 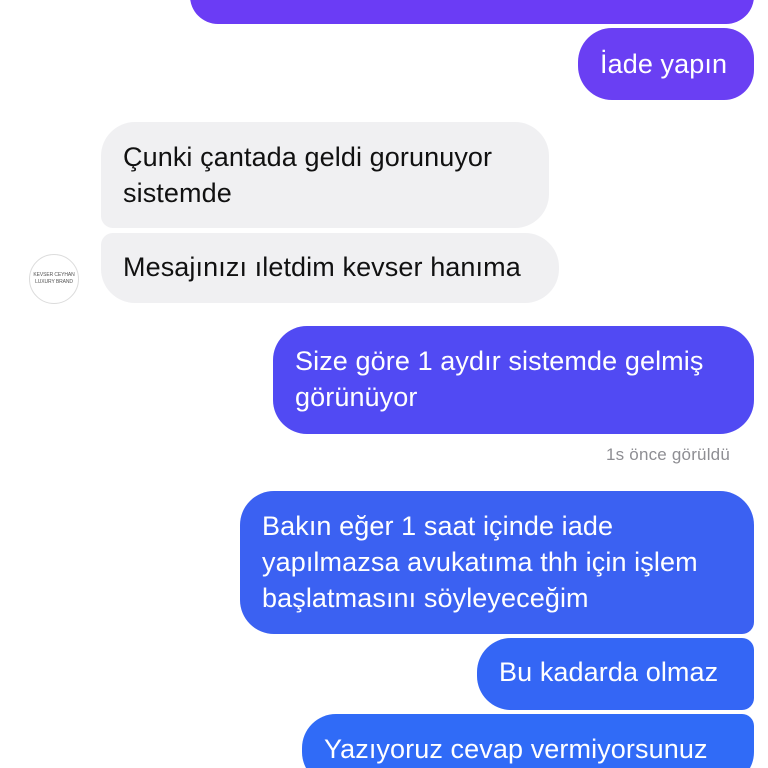 What do you see at coordinates (516, 749) in the screenshot?
I see `message-text: Yazıyoruz cevap vermiyorsunuz` at bounding box center [516, 749].